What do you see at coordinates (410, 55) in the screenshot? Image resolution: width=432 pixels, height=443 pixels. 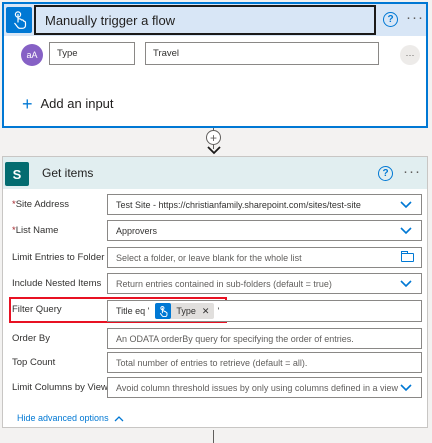 I see `input-options-ellipsis-icon: ···` at bounding box center [410, 55].